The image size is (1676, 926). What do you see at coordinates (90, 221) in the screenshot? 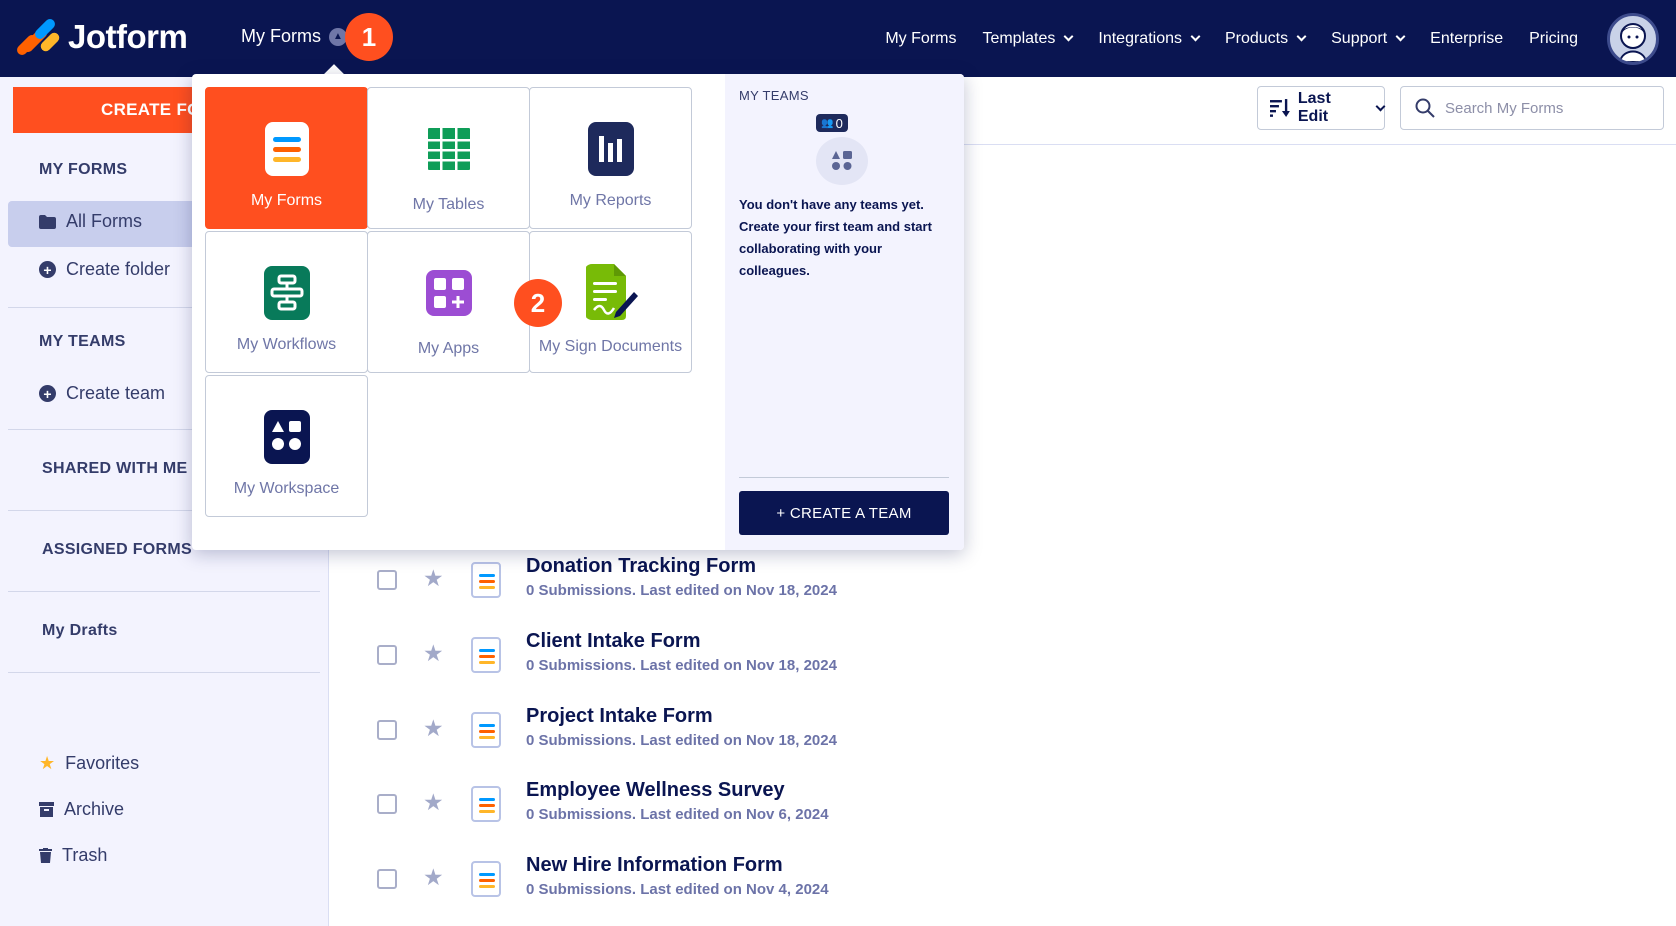
I see `sidebar-item-all-forms: All Forms` at bounding box center [90, 221].